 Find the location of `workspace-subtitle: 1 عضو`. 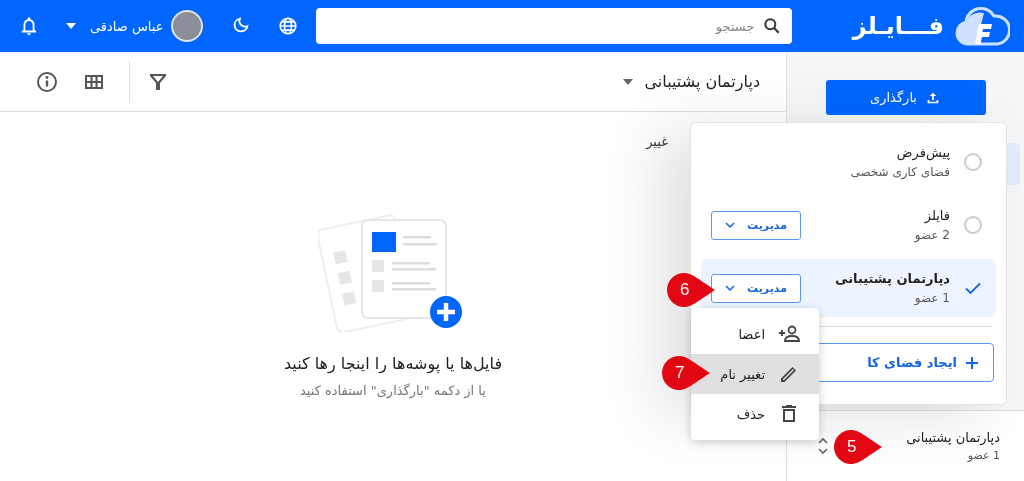

workspace-subtitle: 1 عضو is located at coordinates (932, 298).